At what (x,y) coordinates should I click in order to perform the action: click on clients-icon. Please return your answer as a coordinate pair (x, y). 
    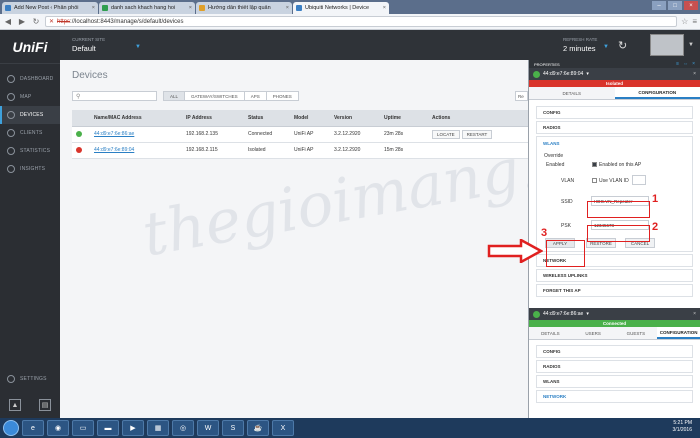
    Looking at the image, I should click on (11, 133).